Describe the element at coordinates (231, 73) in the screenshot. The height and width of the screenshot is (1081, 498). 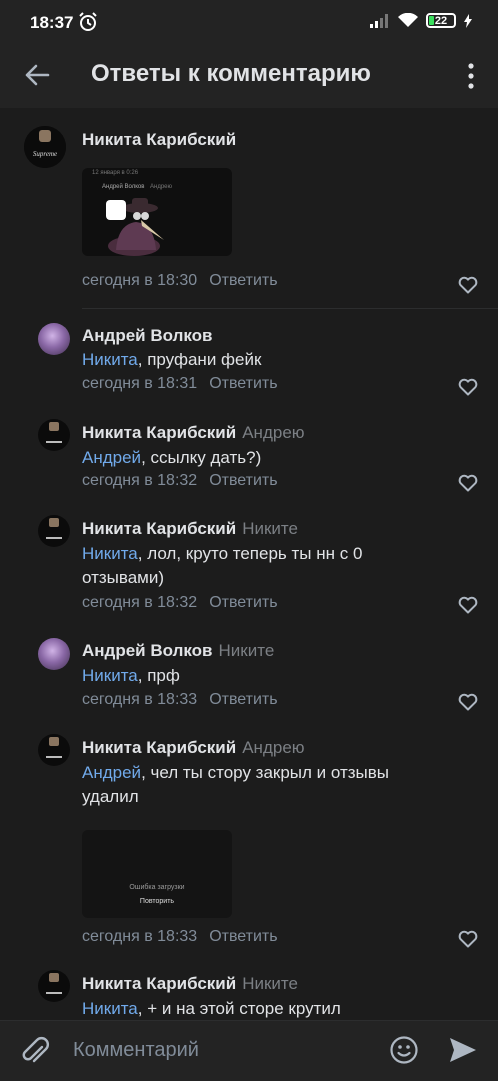
I see `page-title: Ответы к комментарию` at that location.